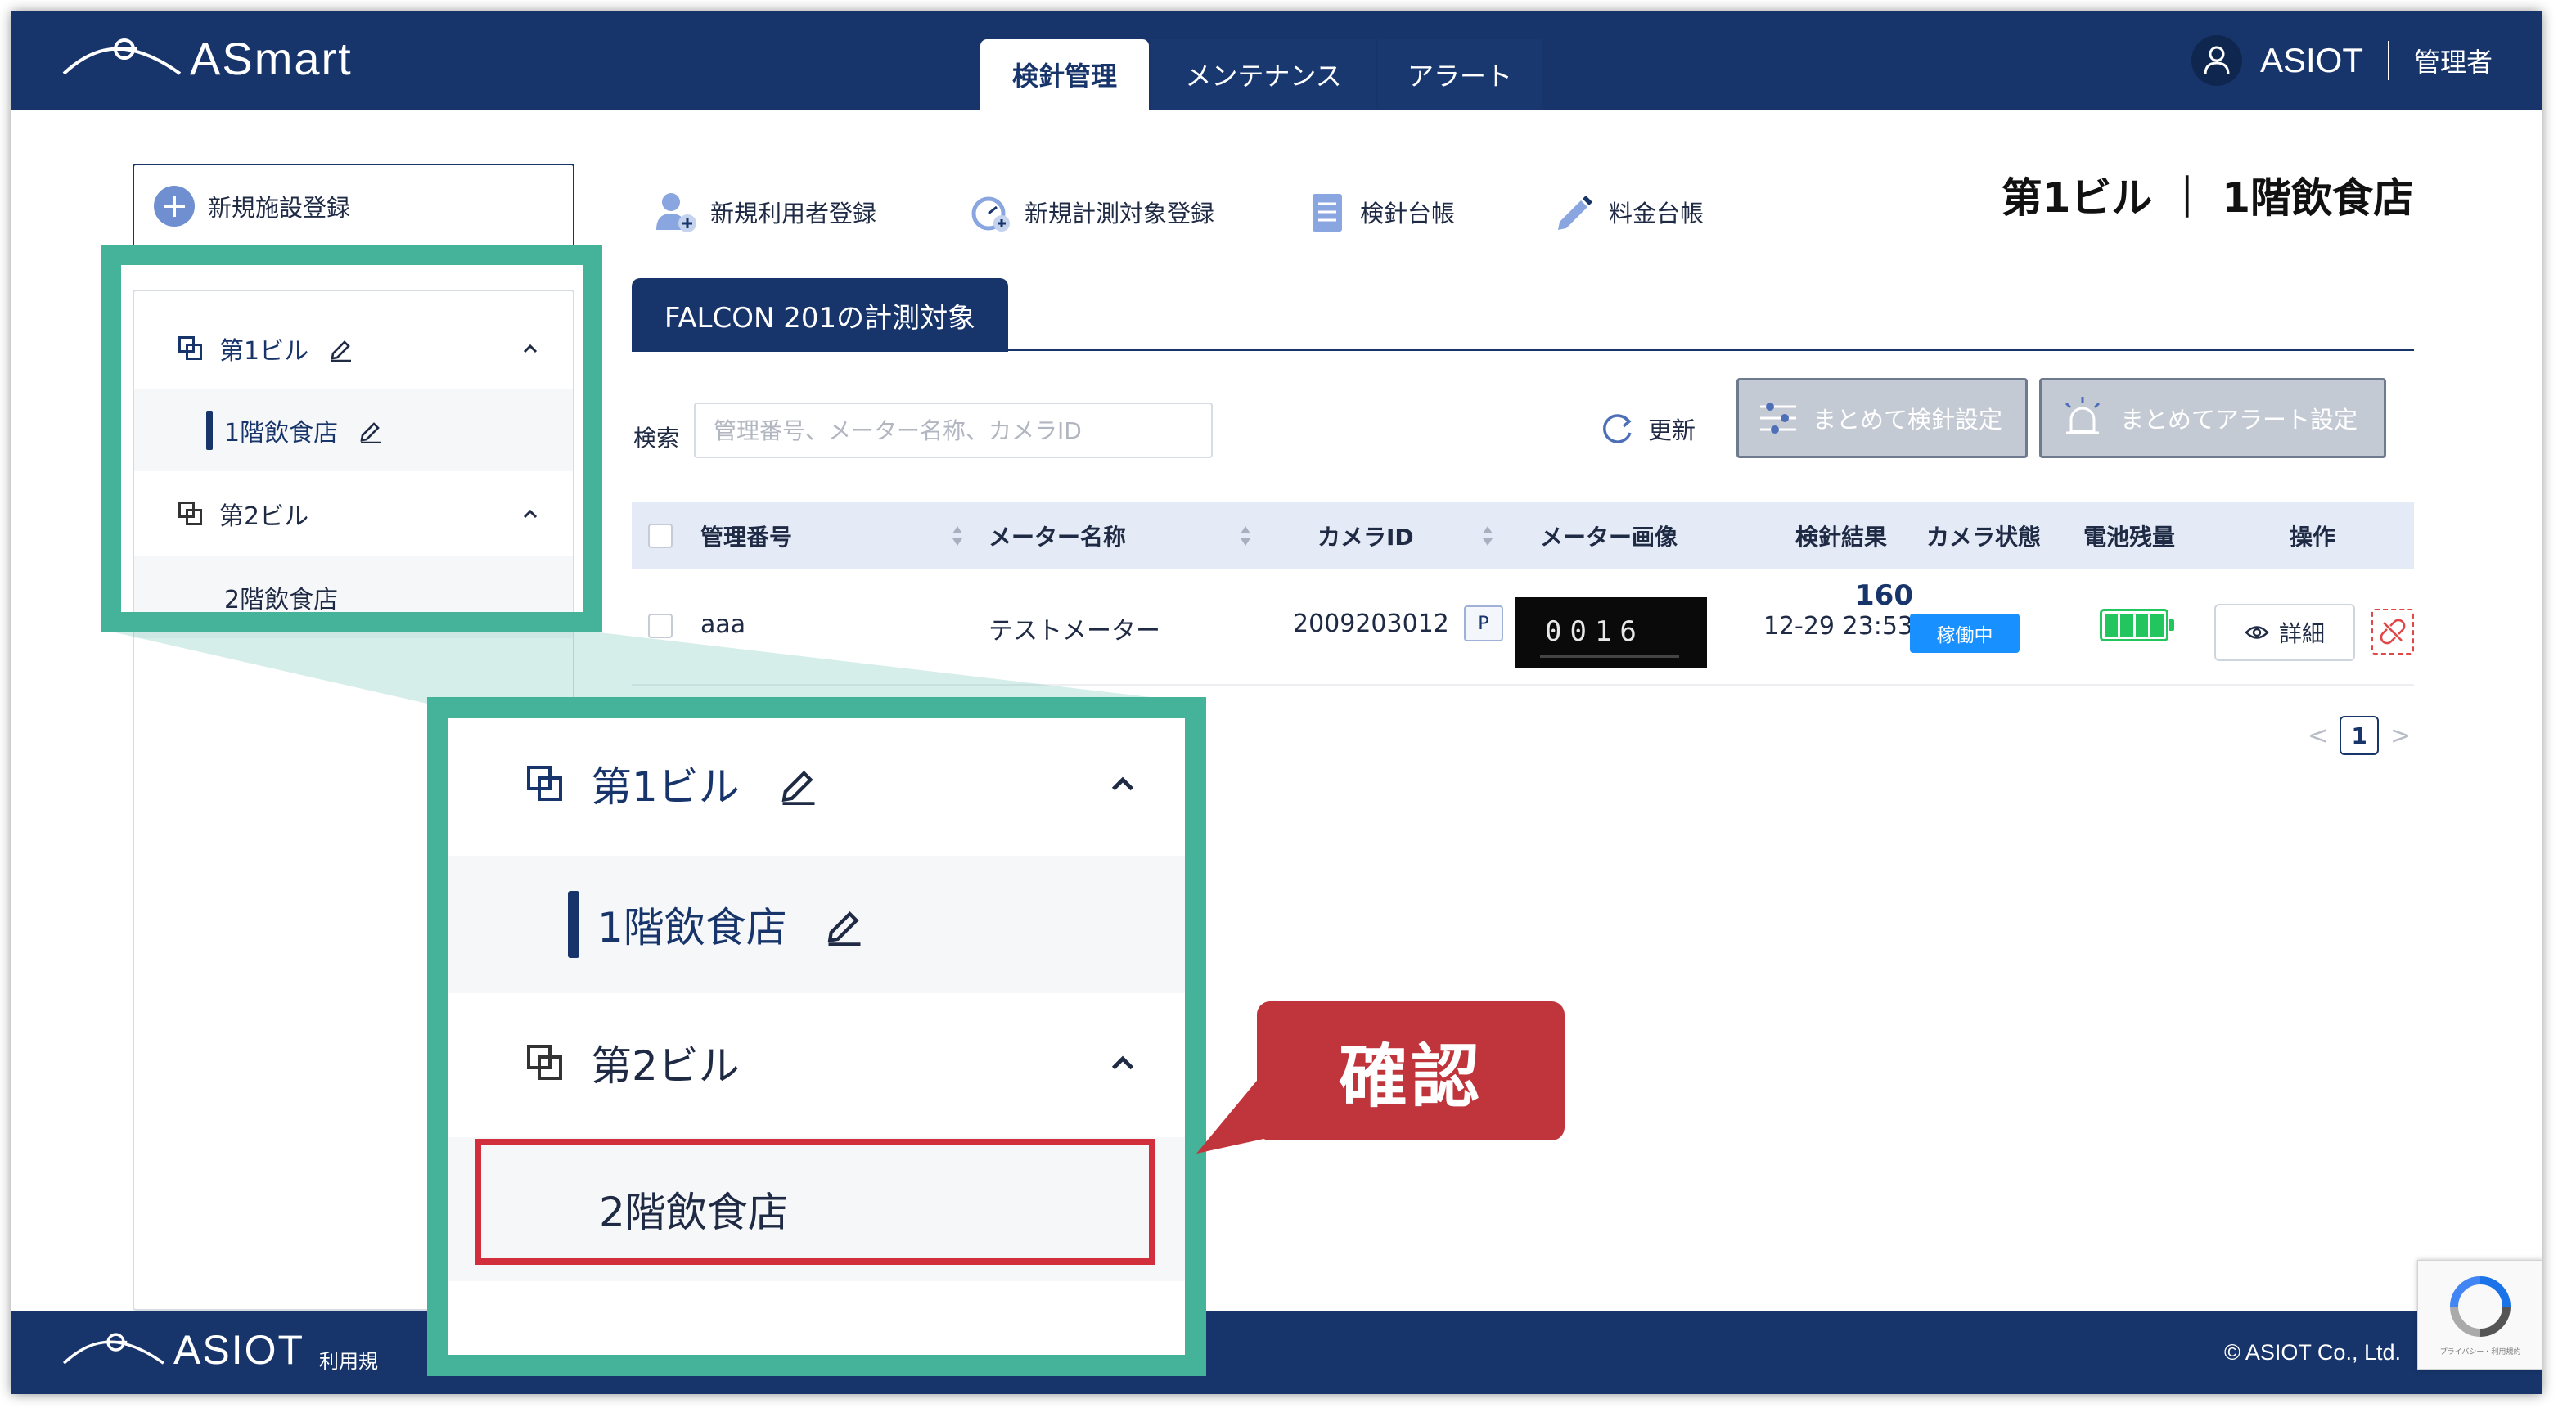  What do you see at coordinates (723, 624) in the screenshot?
I see `mgmt-no-cell: aaa` at bounding box center [723, 624].